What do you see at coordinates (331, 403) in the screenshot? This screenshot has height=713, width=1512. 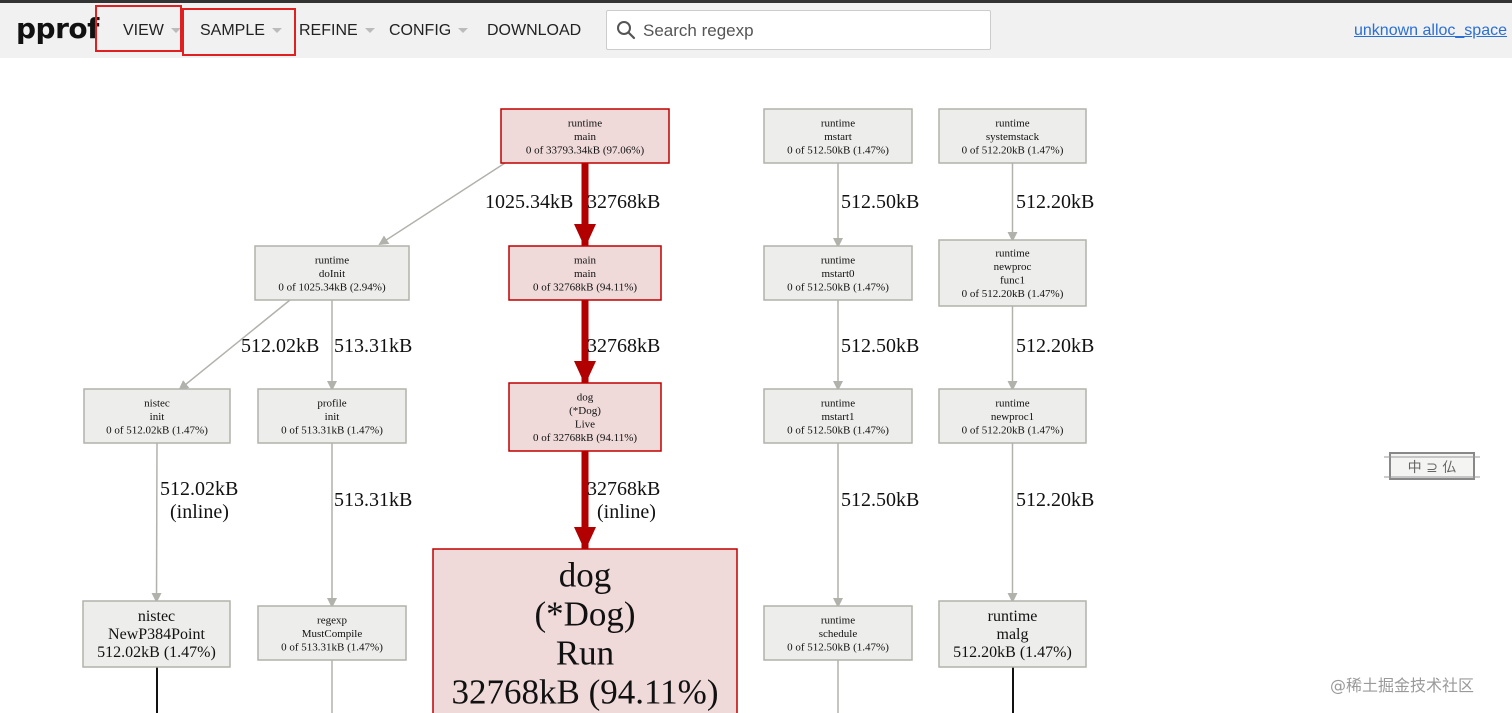 I see `node-label-line: profile` at bounding box center [331, 403].